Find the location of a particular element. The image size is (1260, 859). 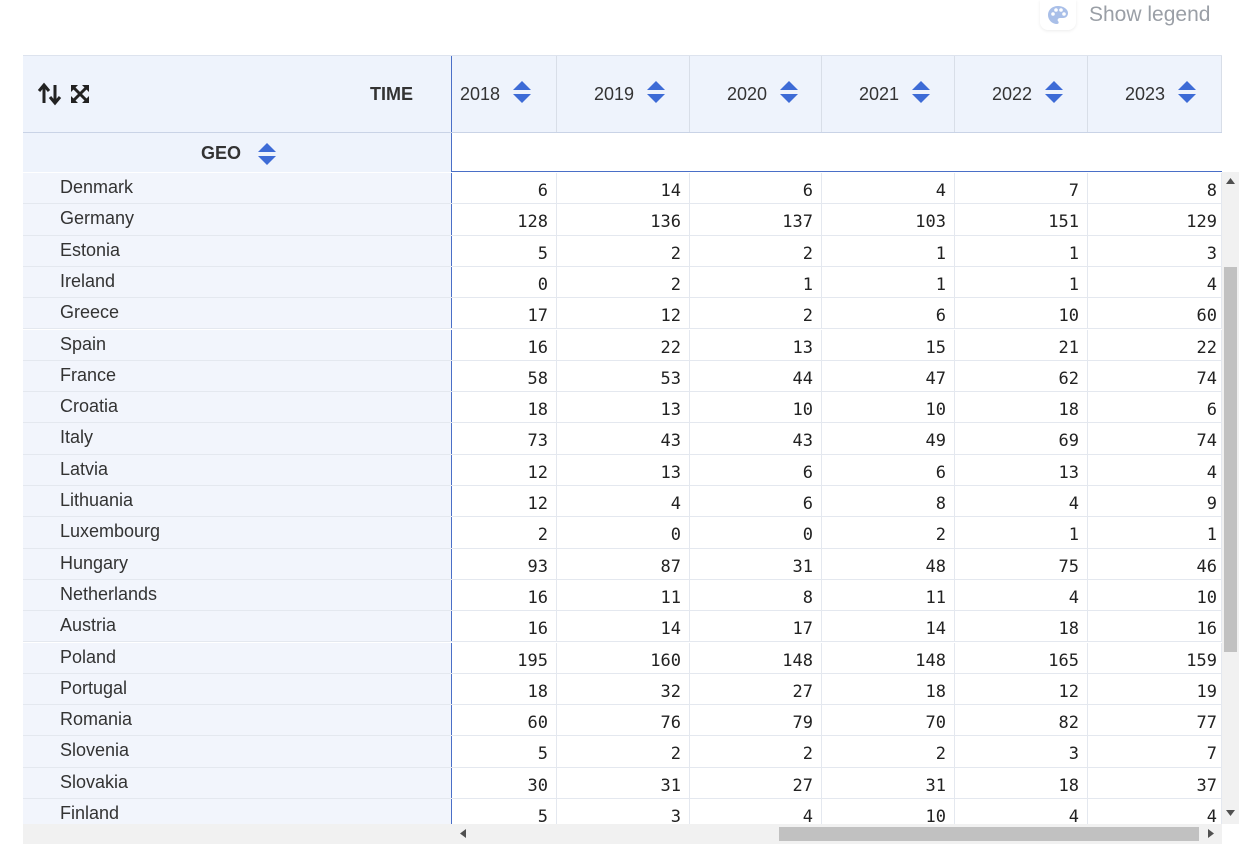

year-column-header: 2022 is located at coordinates (1021, 94).